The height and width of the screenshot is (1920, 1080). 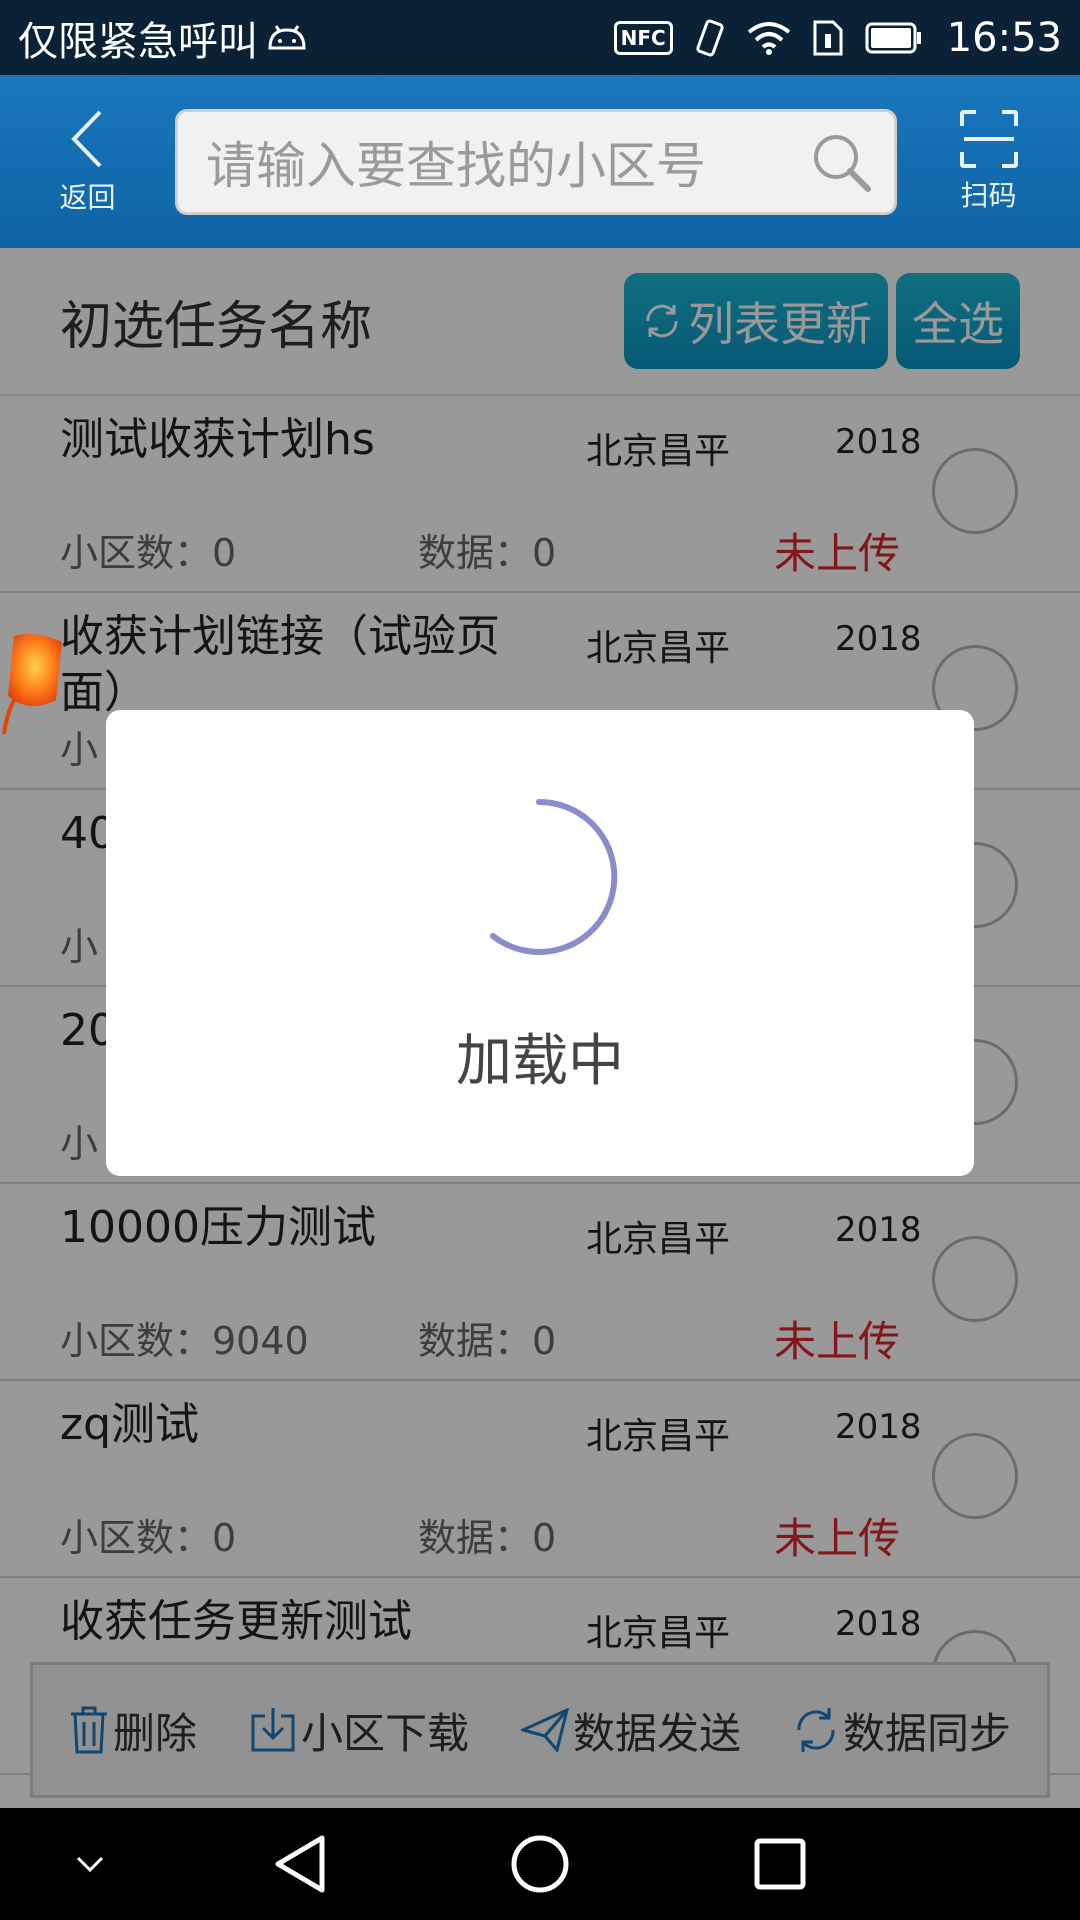 I want to click on wifi-icon, so click(x=768, y=38).